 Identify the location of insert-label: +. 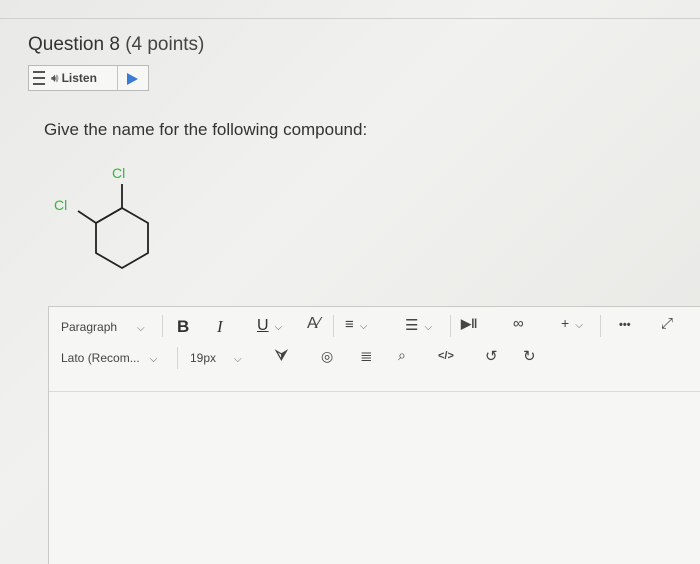
(565, 323).